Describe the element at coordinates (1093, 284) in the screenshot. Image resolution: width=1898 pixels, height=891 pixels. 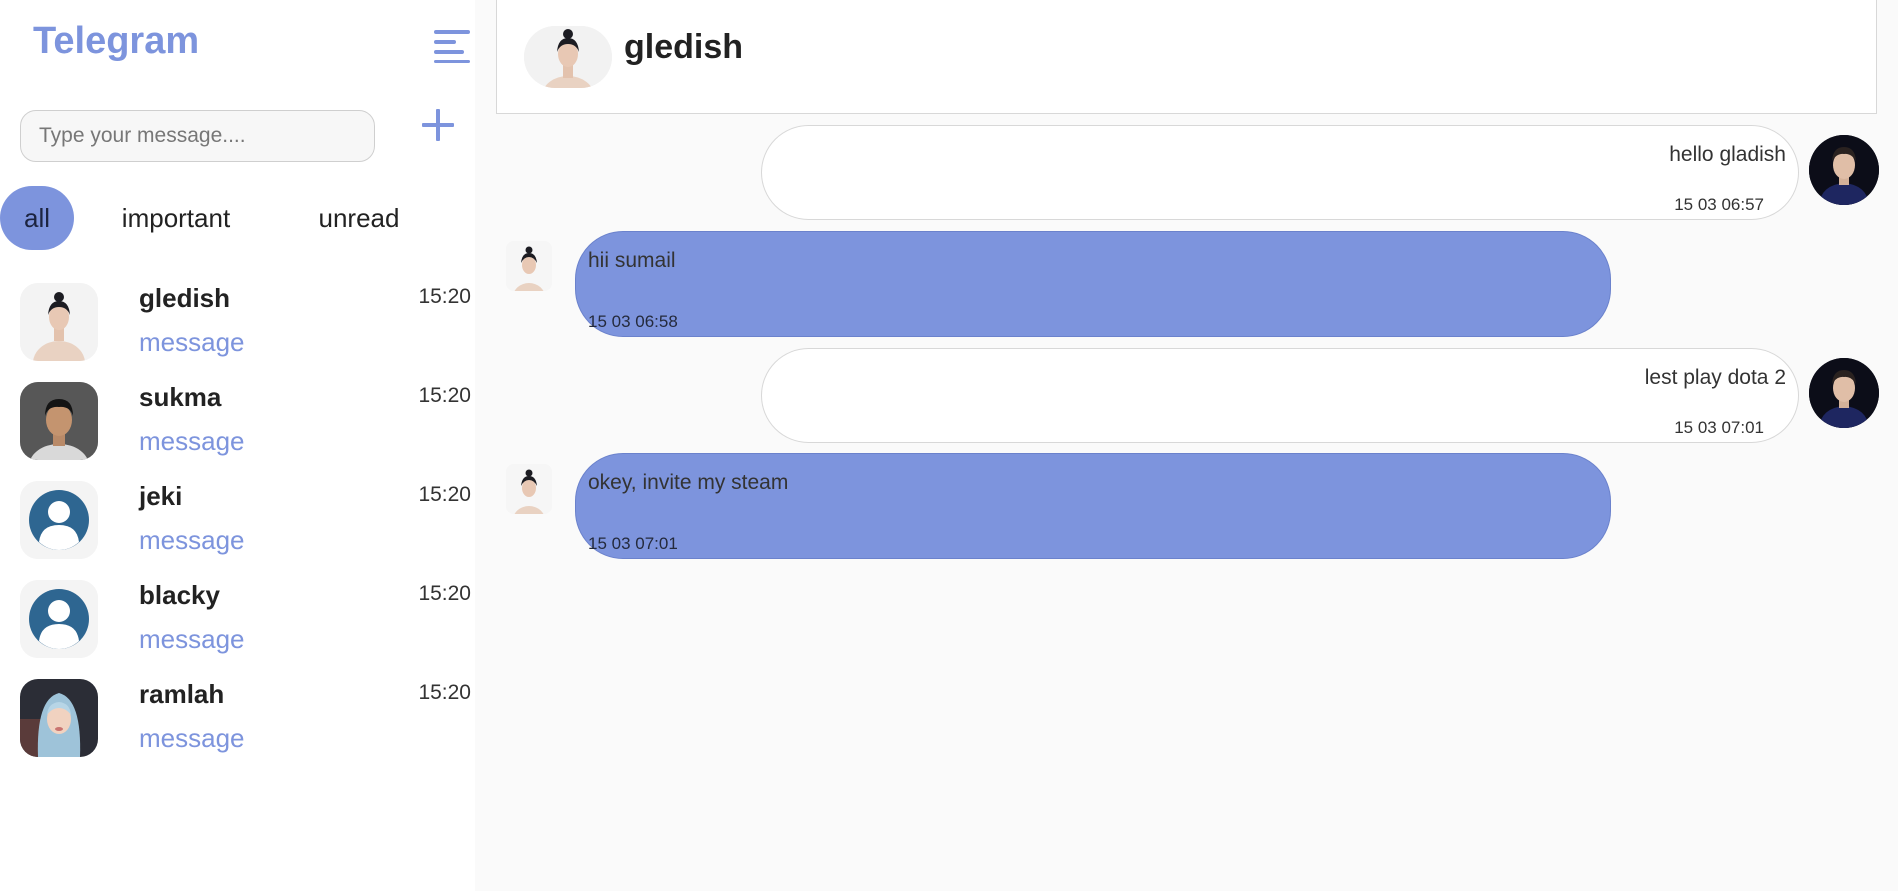
I see `message-bubble-incoming: hii sumail 15 03 06:58` at that location.